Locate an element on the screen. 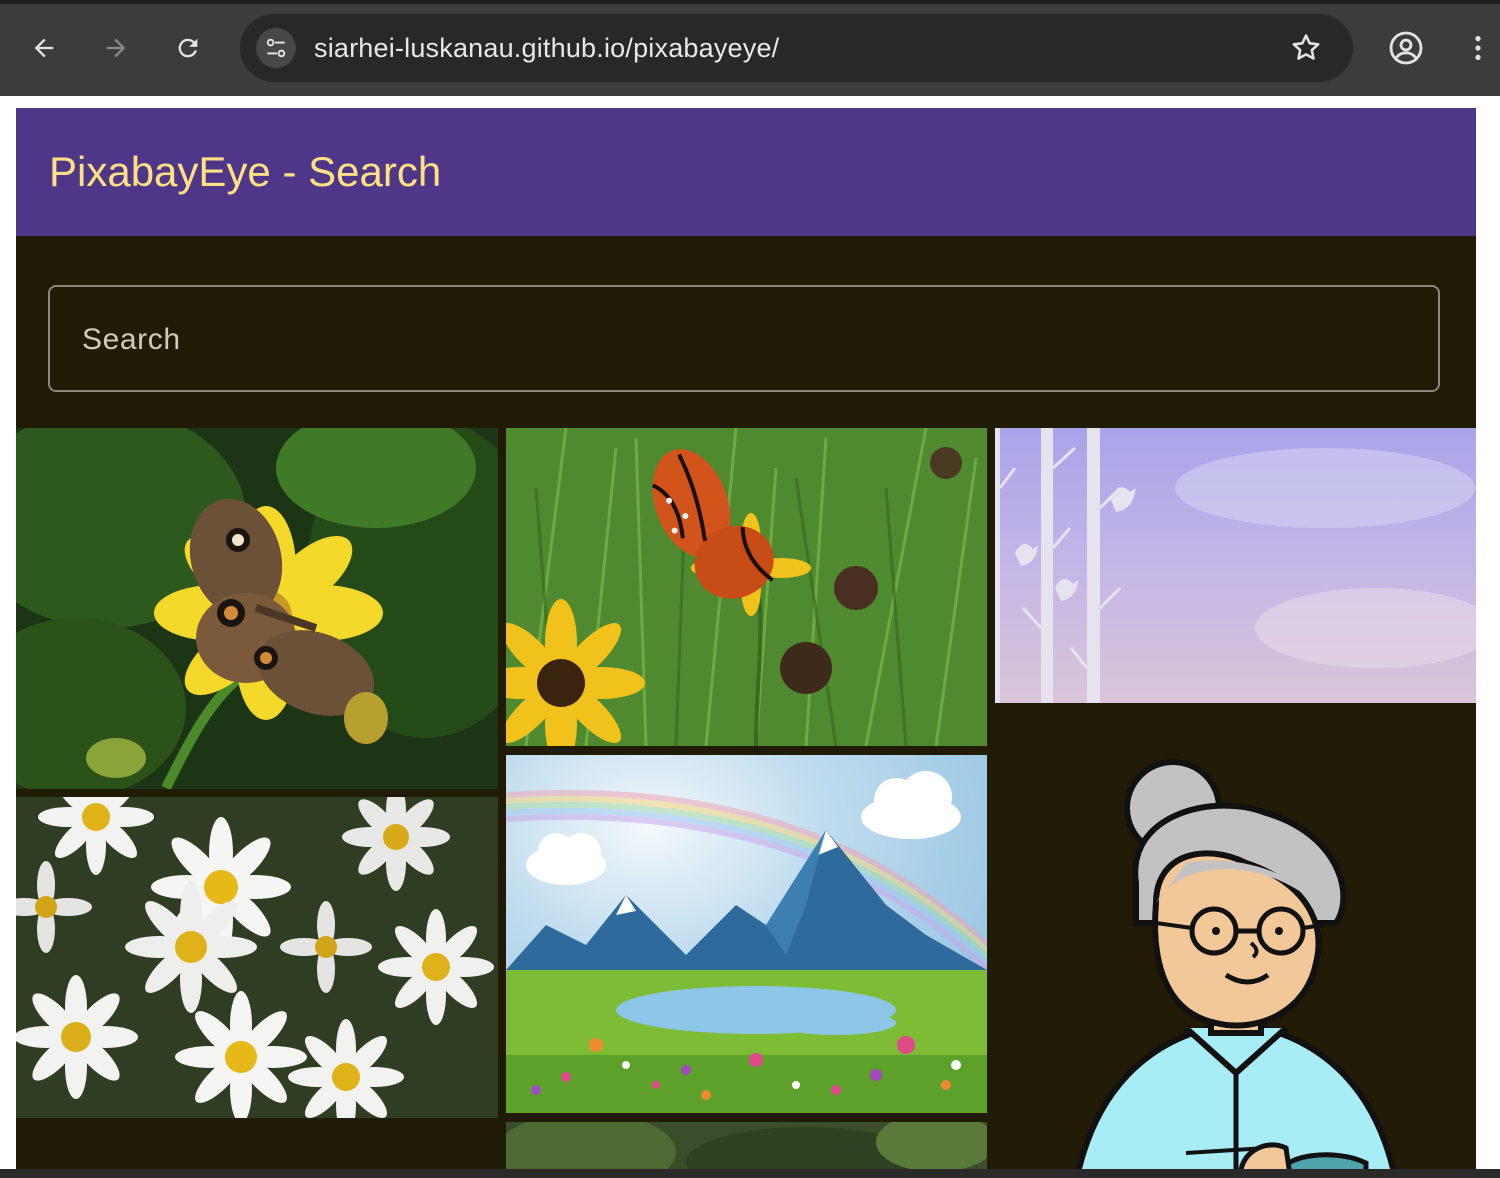  site-info-button is located at coordinates (276, 48).